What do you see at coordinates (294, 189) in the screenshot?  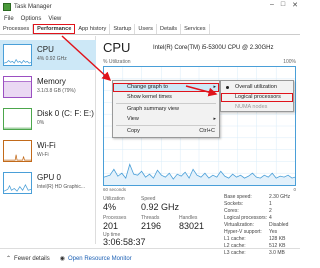 I see `graph-time-end-label: 0` at bounding box center [294, 189].